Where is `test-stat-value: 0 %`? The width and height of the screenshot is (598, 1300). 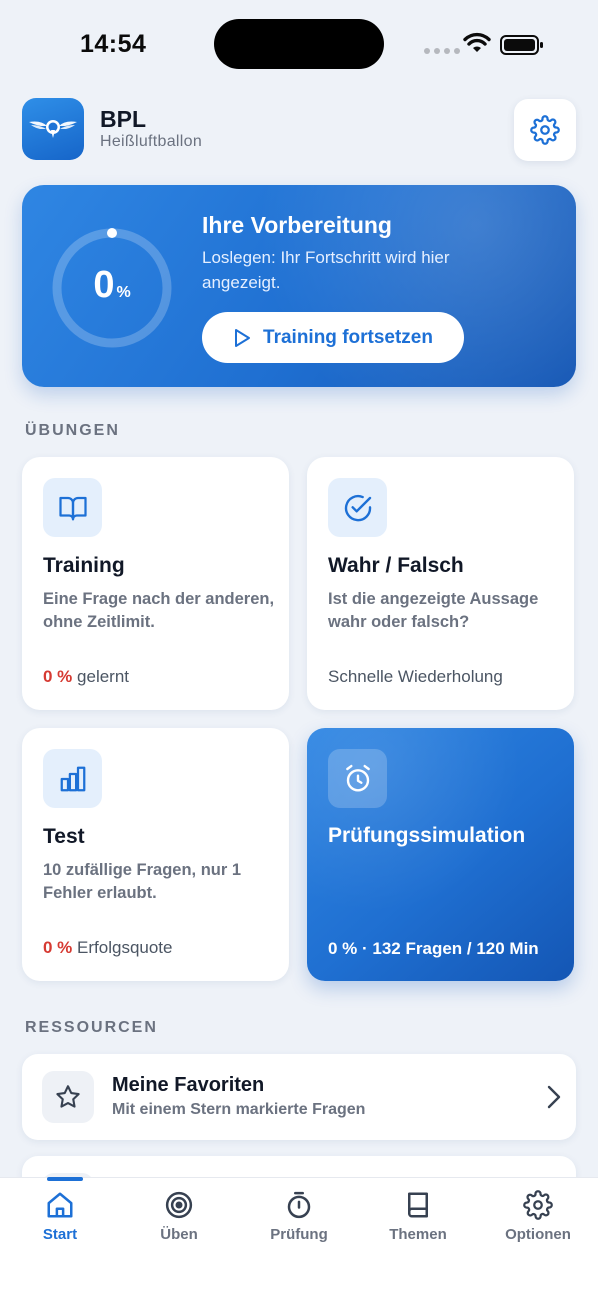
test-stat-value: 0 % is located at coordinates (58, 947).